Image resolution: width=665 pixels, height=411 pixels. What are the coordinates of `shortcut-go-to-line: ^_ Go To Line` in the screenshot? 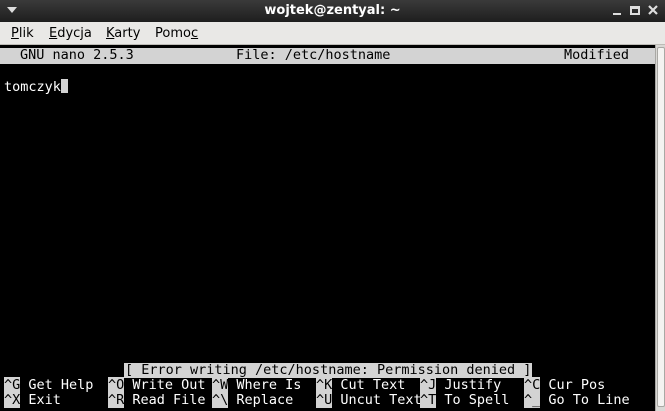 It's located at (577, 400).